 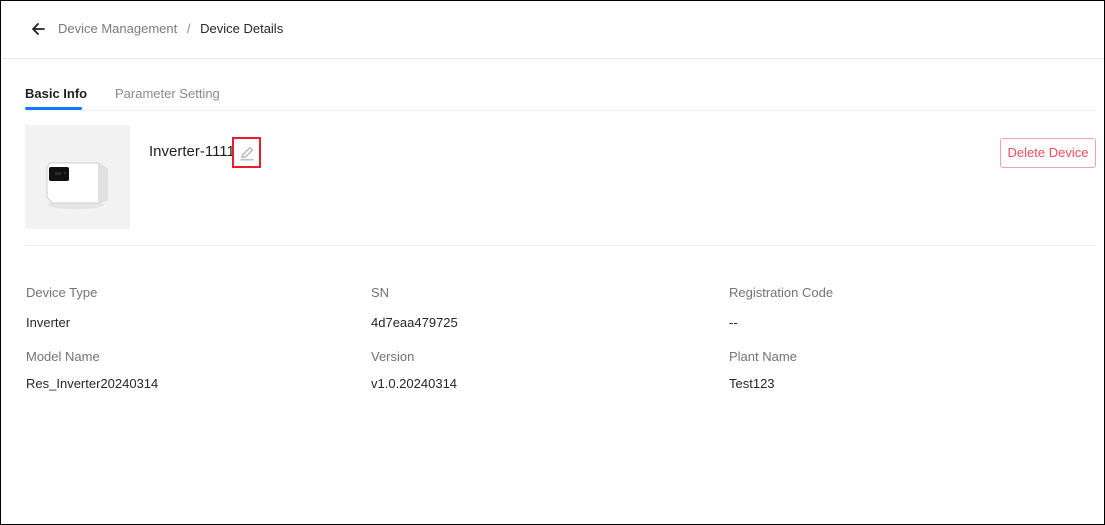 I want to click on plant-name-label: Plant Name, so click(x=763, y=356).